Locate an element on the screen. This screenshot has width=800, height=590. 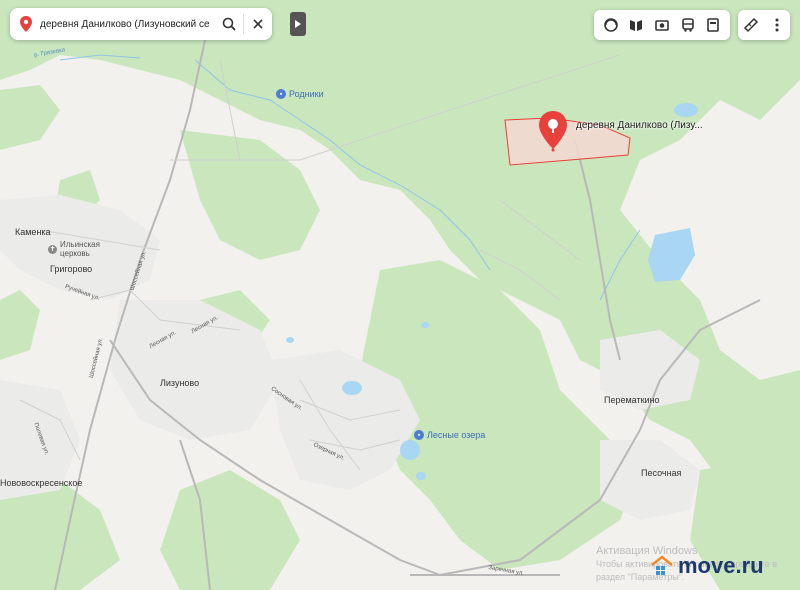
collapse-panel-button is located at coordinates (298, 24).